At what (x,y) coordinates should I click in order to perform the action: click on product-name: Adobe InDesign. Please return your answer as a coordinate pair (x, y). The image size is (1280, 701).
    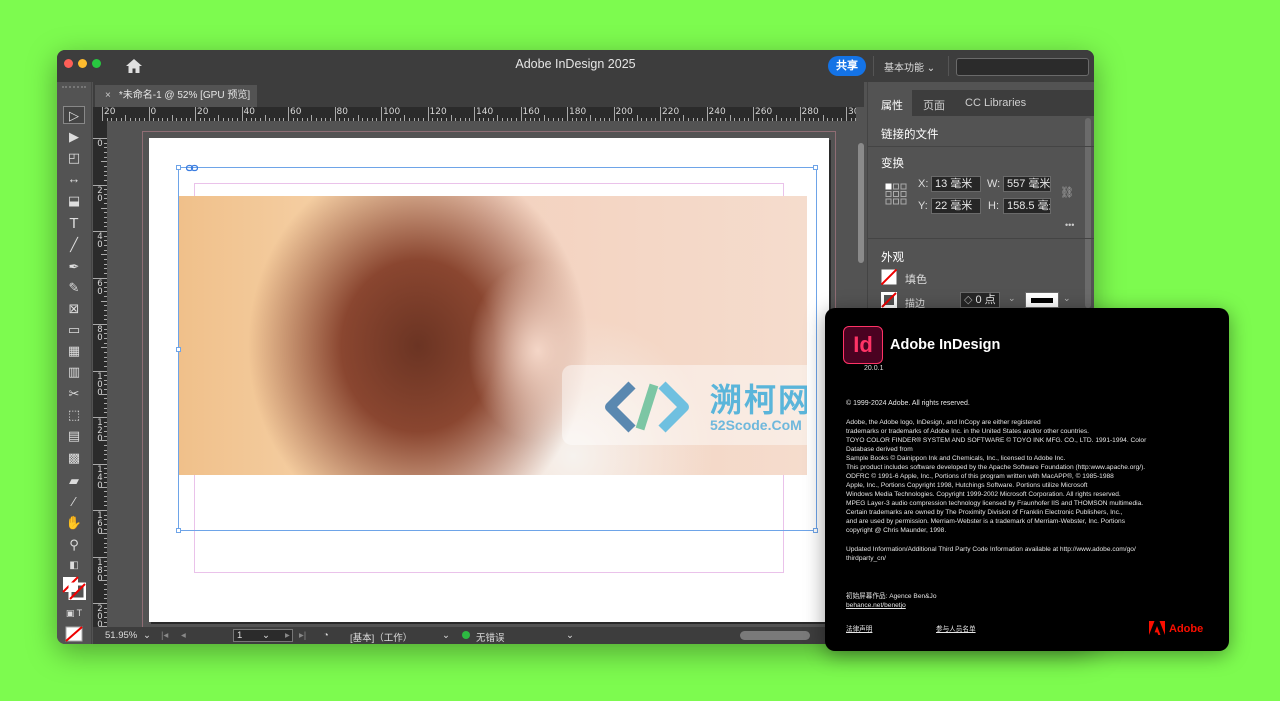
    Looking at the image, I should click on (945, 345).